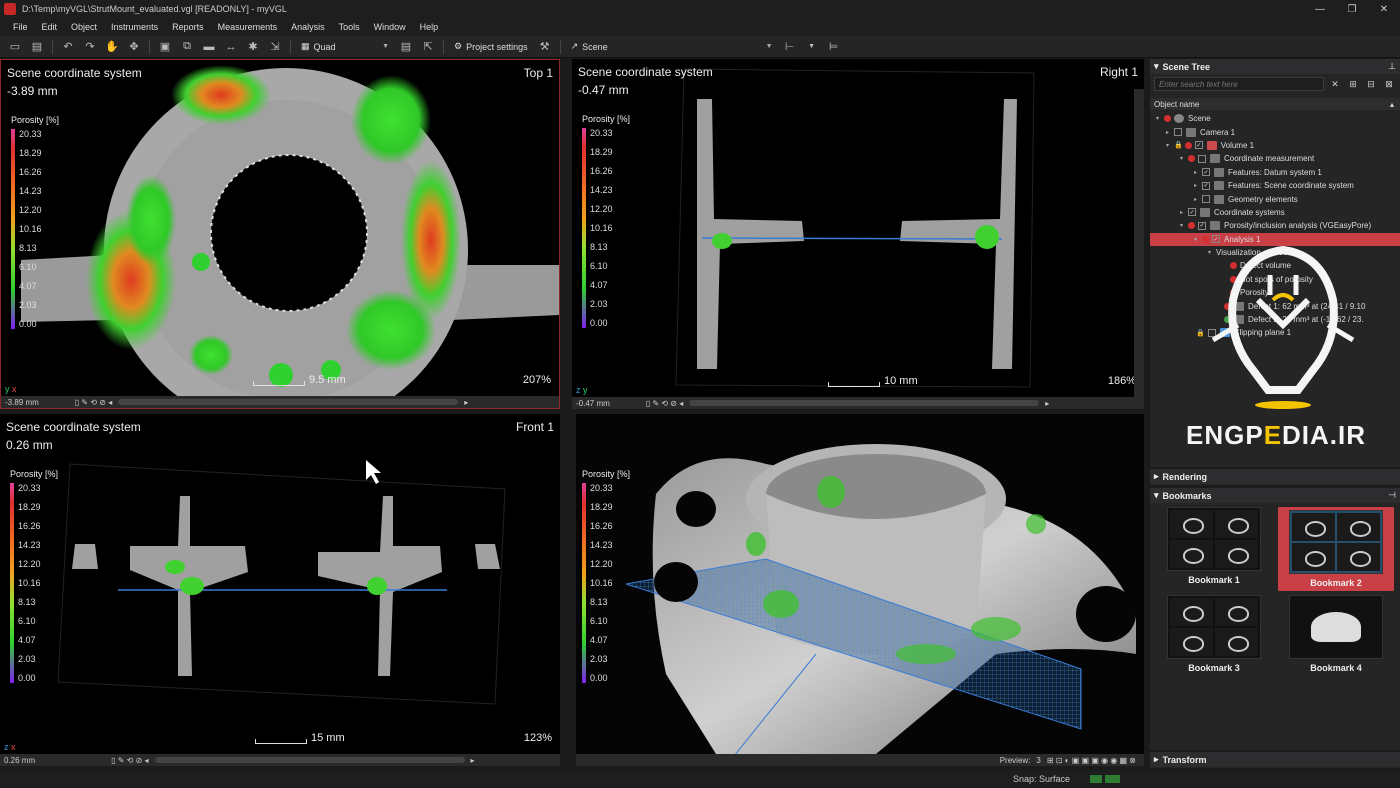 This screenshot has height=788, width=1400. Describe the element at coordinates (834, 47) in the screenshot. I see `distribute-icon: ⊨` at that location.